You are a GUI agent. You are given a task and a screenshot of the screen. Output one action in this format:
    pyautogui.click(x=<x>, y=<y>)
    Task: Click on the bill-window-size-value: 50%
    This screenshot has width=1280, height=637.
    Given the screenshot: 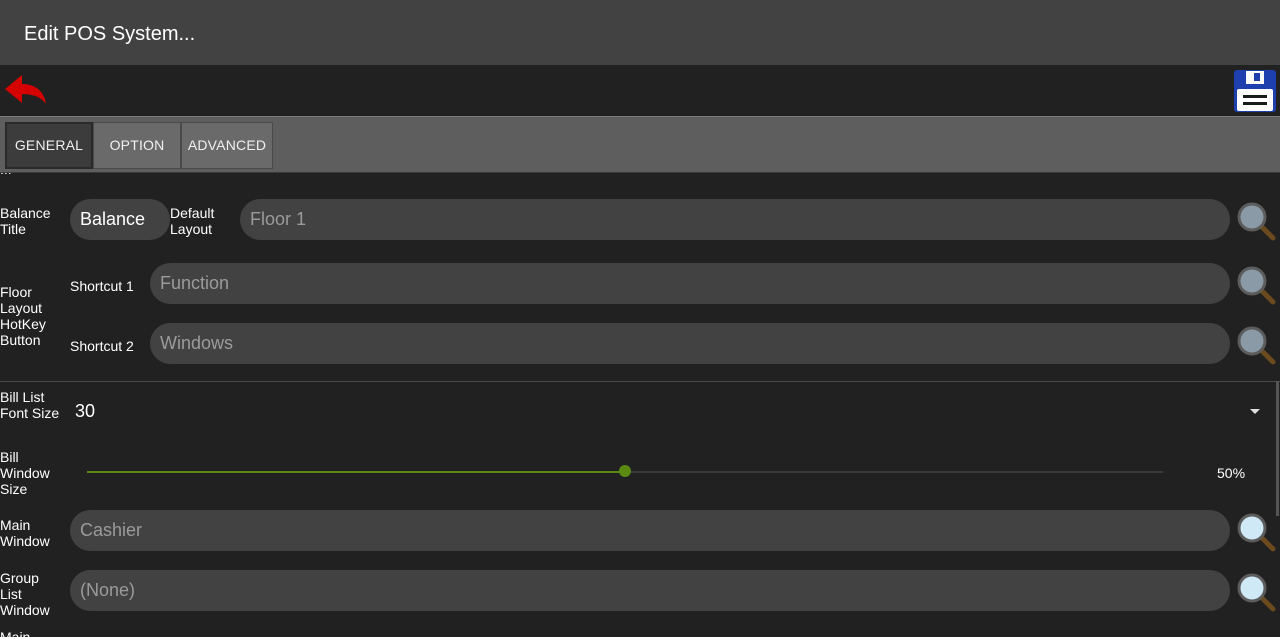 What is the action you would take?
    pyautogui.click(x=1231, y=473)
    